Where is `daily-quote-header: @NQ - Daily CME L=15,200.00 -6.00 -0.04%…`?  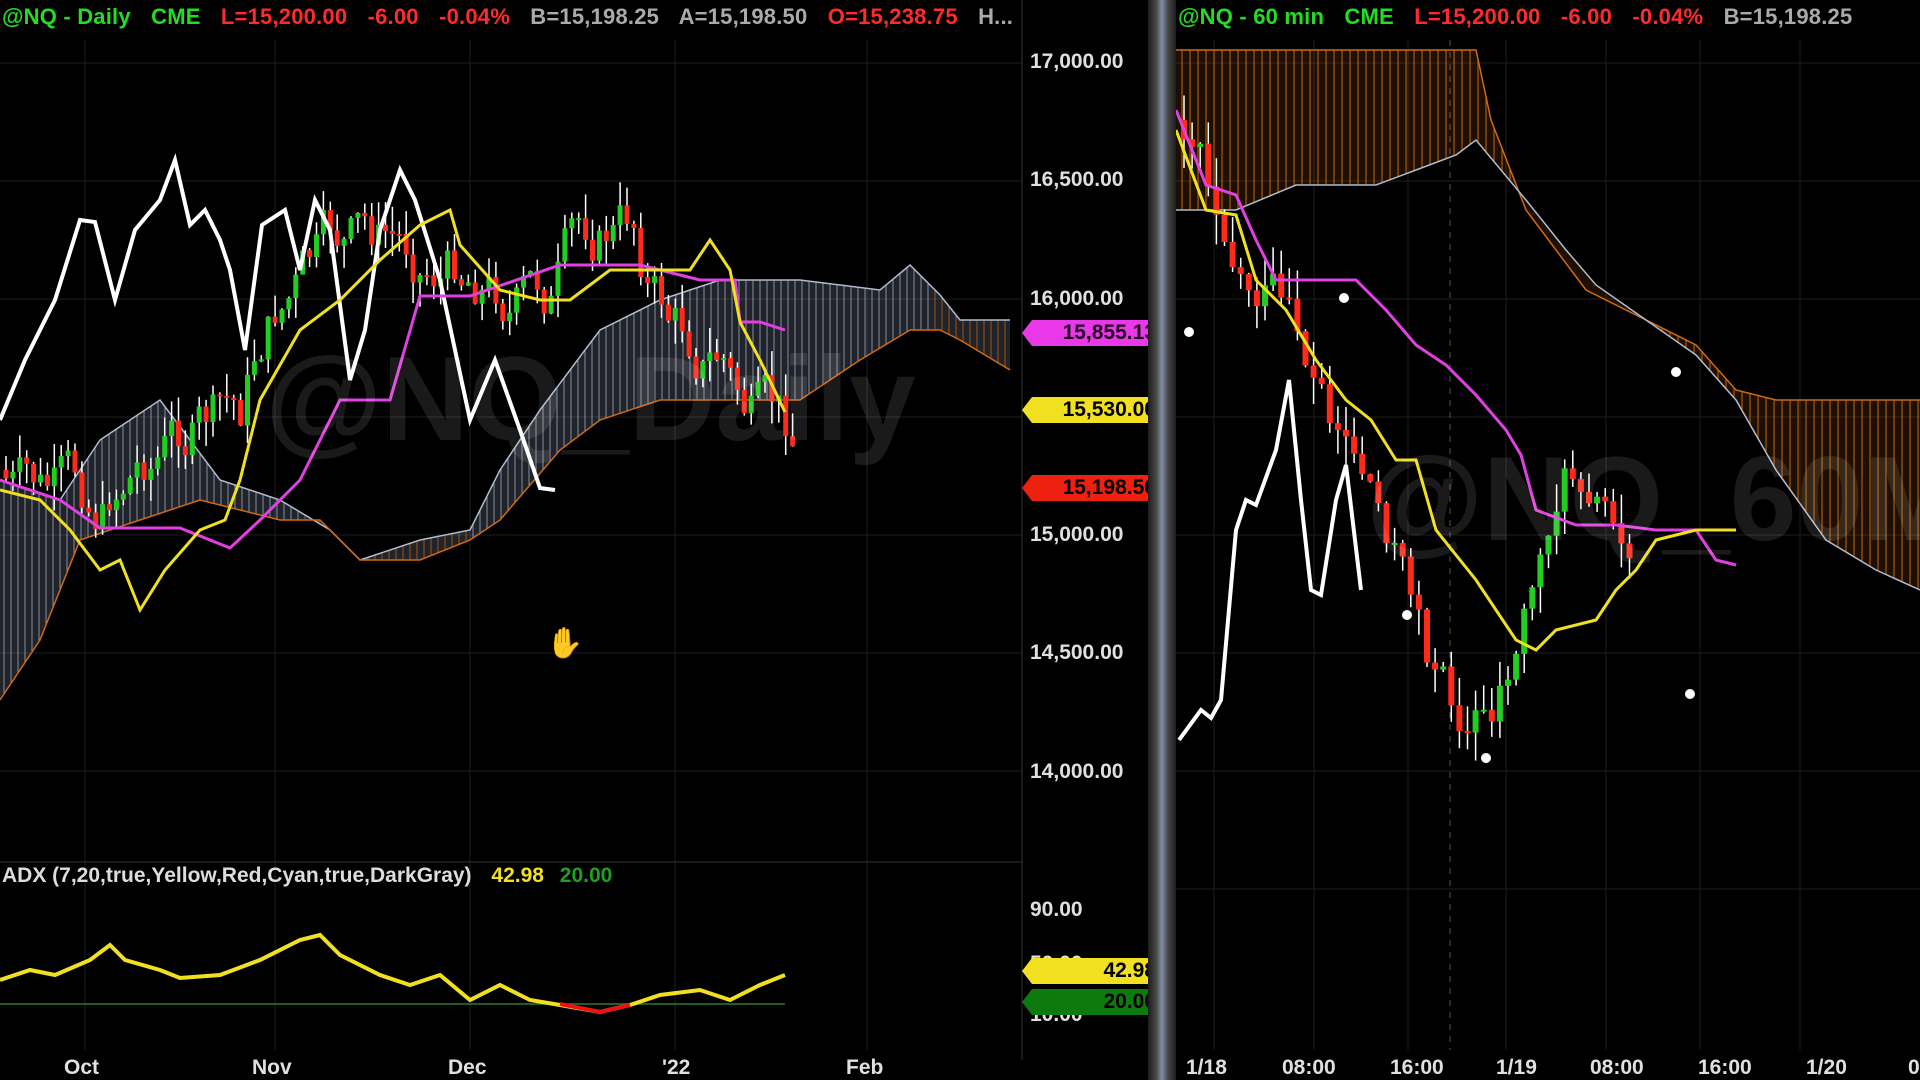
daily-quote-header: @NQ - Daily CME L=15,200.00 -6.00 -0.04%… is located at coordinates (514, 17).